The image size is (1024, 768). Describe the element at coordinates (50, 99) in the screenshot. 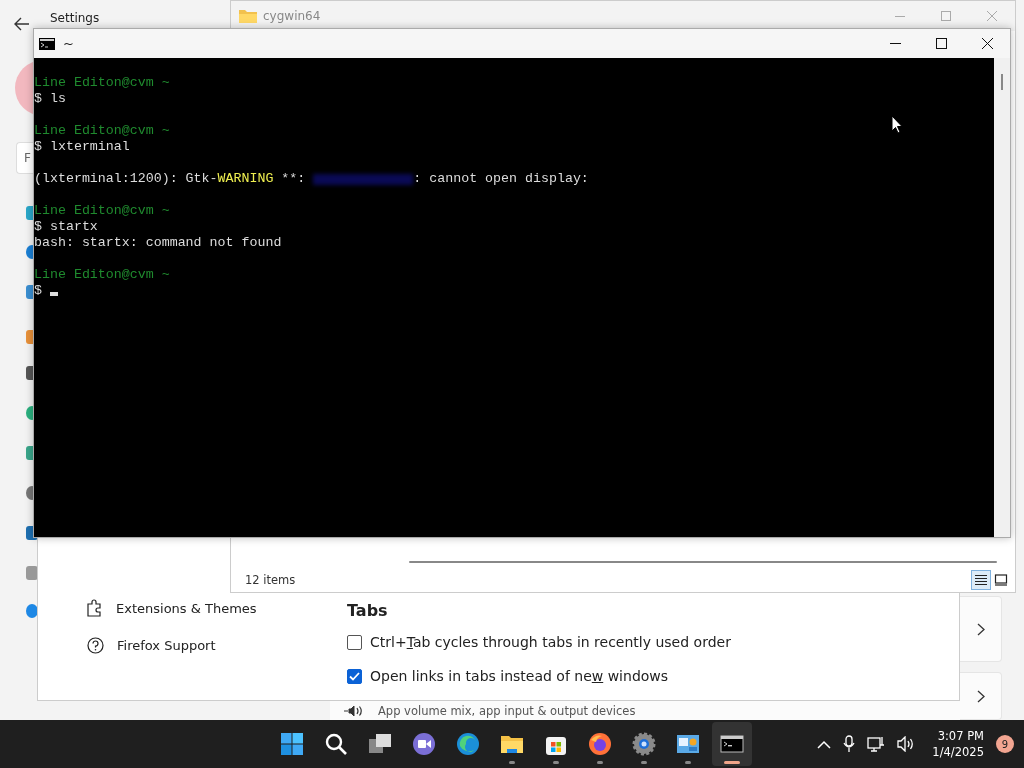

I see `terminal-command: $ ls` at that location.